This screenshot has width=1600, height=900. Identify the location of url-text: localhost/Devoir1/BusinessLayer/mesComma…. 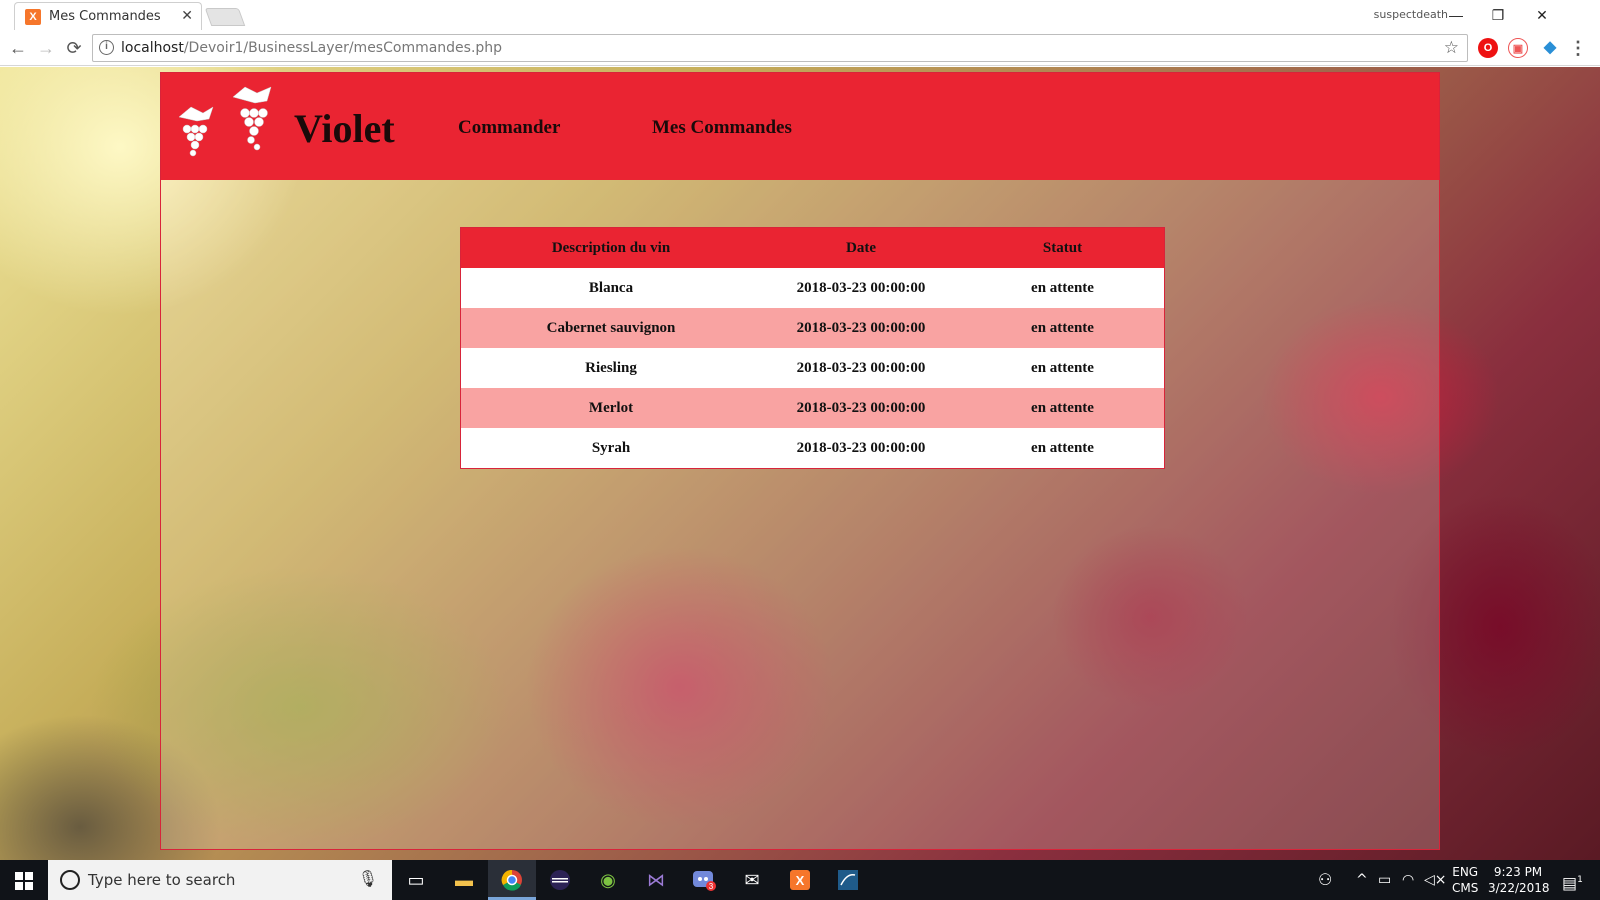
(311, 48).